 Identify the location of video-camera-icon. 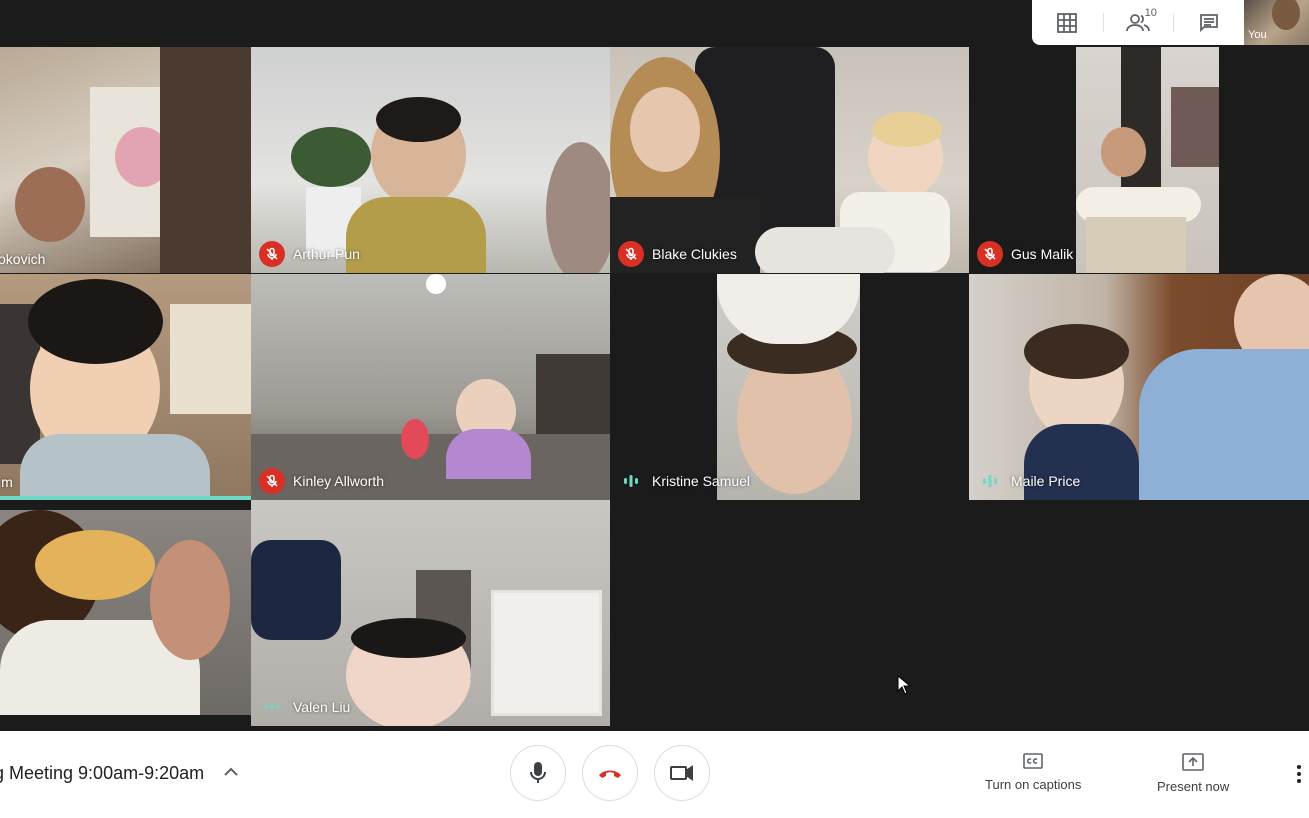
(681, 773).